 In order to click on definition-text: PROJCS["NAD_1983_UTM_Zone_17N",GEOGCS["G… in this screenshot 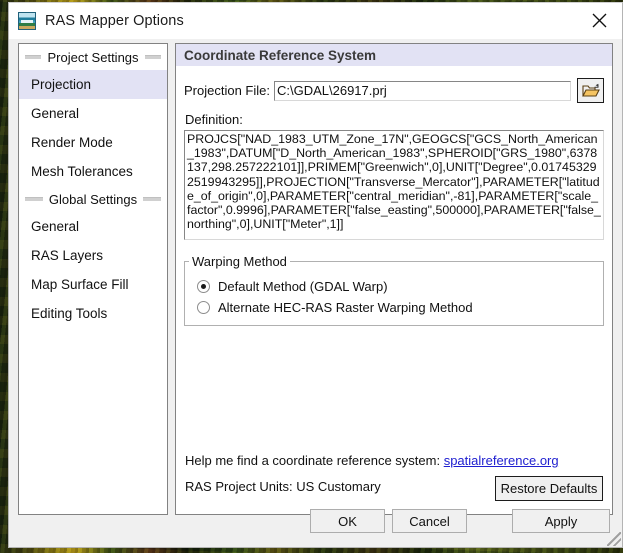, I will do `click(394, 185)`.